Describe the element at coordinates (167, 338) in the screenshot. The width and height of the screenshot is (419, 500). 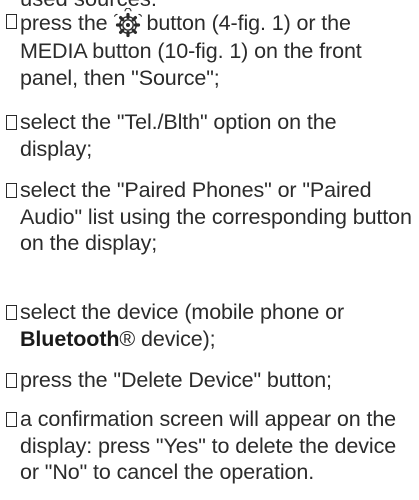
I see `step-text-end: ® device);` at that location.